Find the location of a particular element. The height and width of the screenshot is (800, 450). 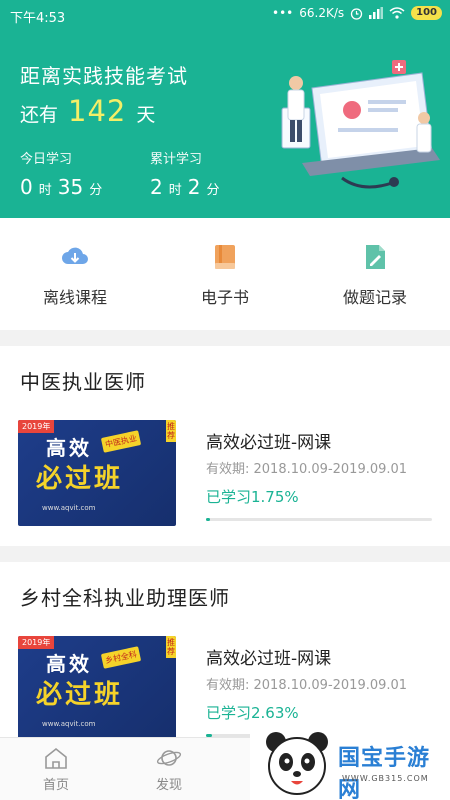

quick-actions: 离线课程 电子书 做题记录 is located at coordinates (225, 274).